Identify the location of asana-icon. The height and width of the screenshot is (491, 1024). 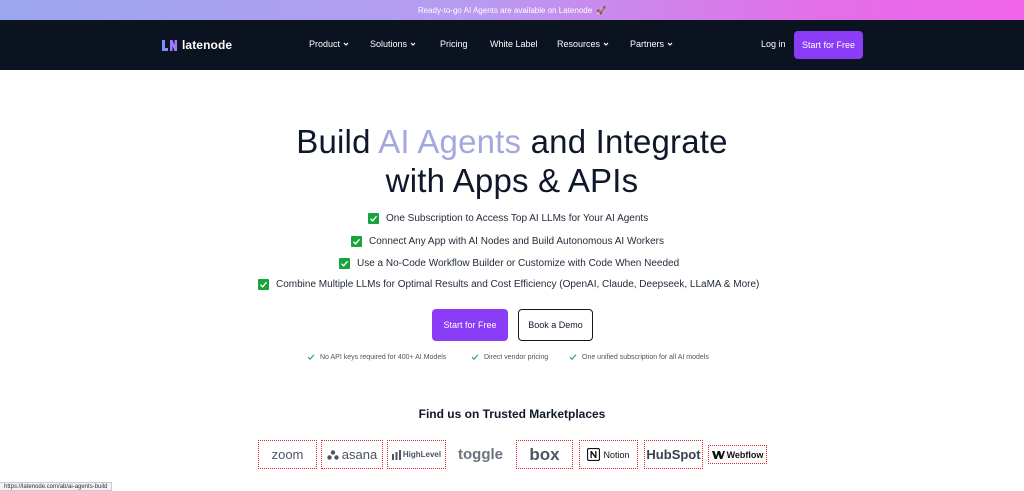
(333, 454).